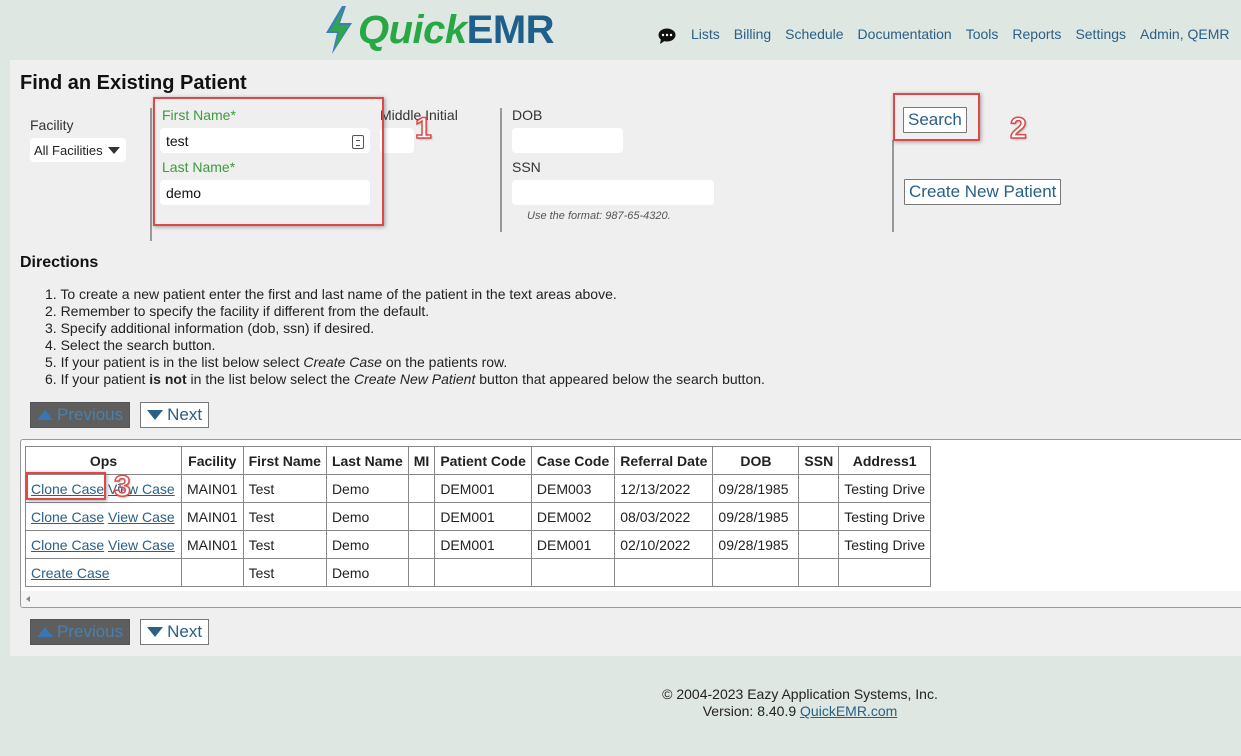  What do you see at coordinates (885, 460) in the screenshot?
I see `column-header: Address1` at bounding box center [885, 460].